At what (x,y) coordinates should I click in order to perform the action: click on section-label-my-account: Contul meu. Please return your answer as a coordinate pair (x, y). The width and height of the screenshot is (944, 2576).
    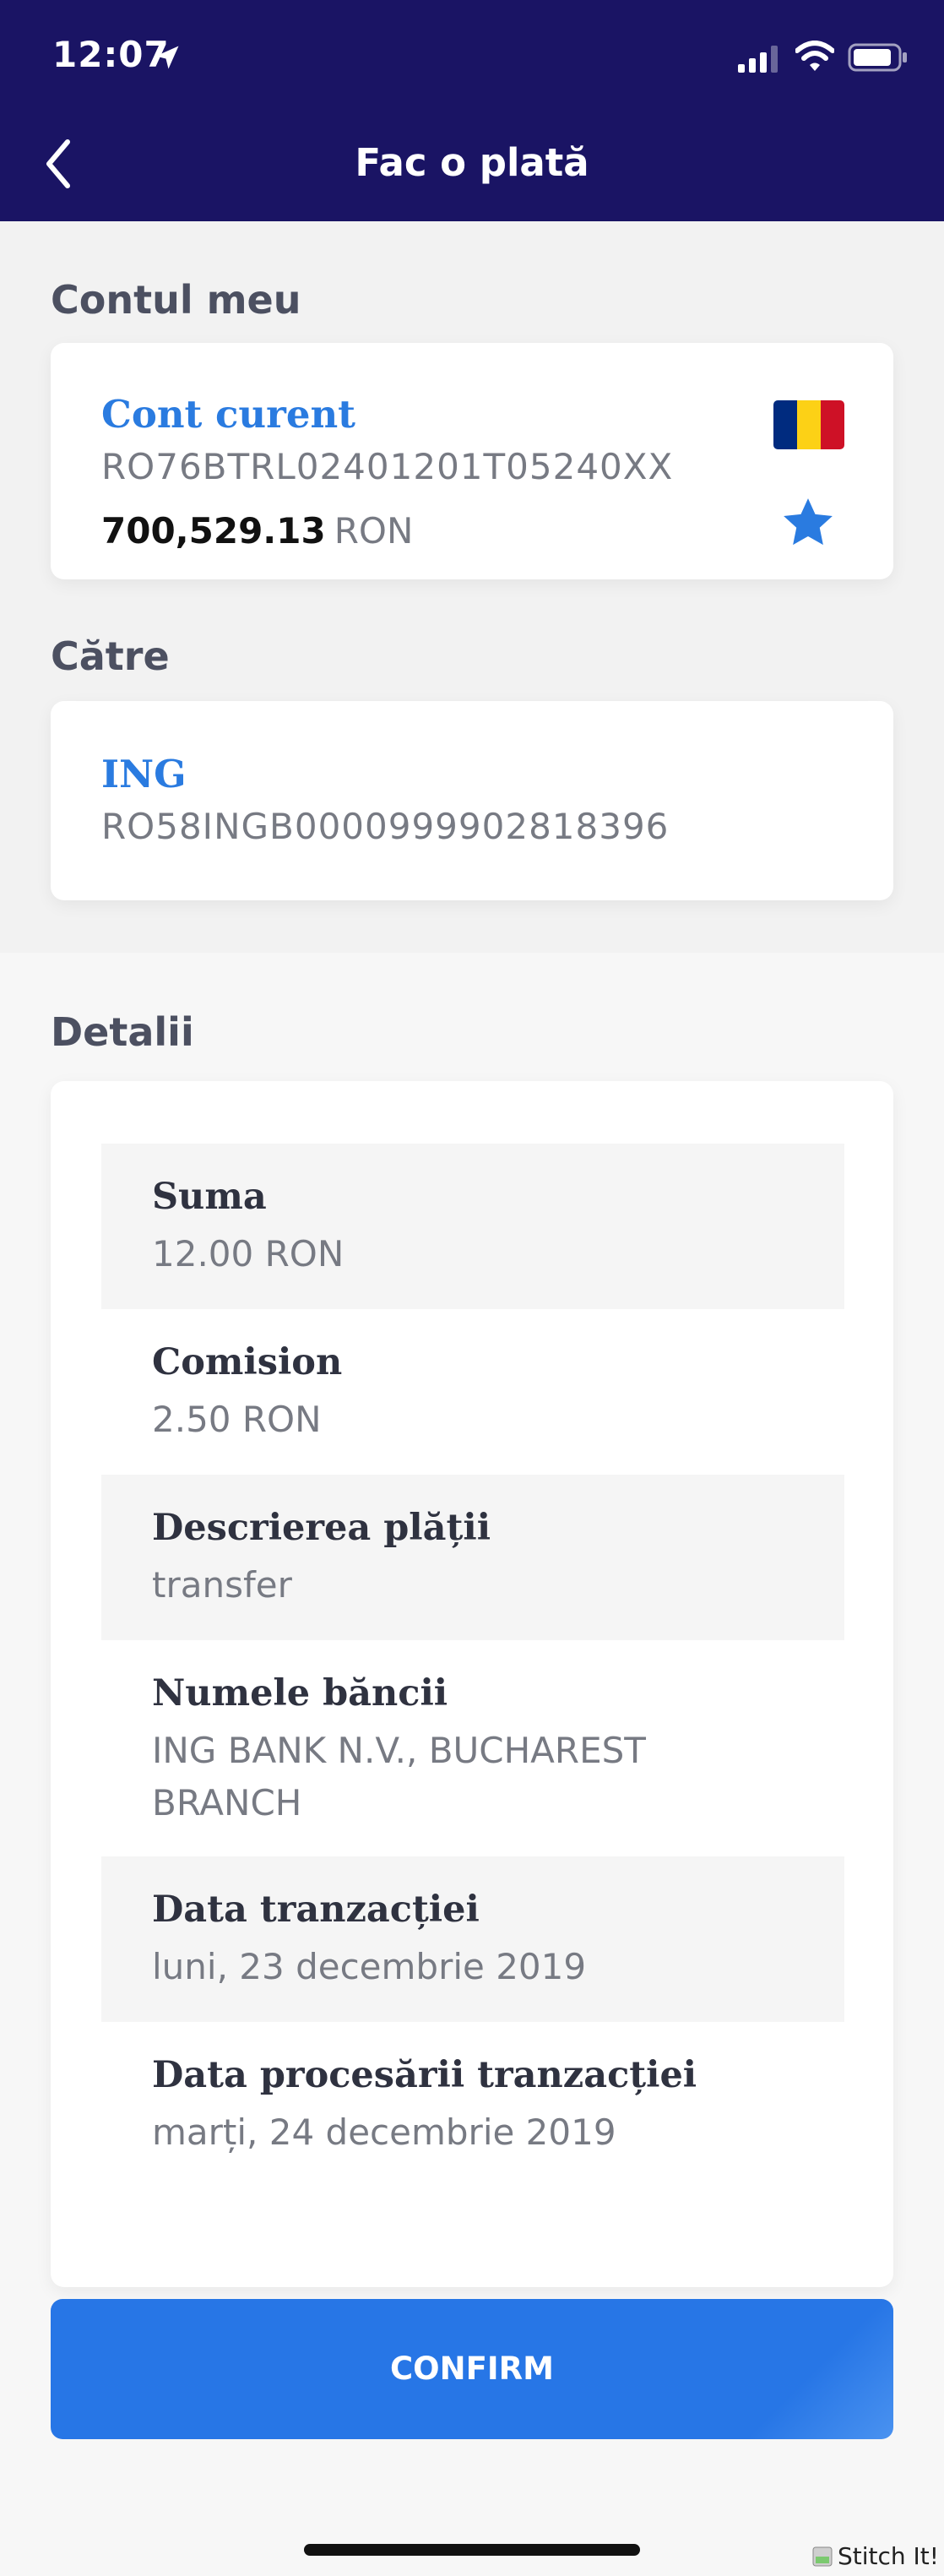
    Looking at the image, I should click on (176, 300).